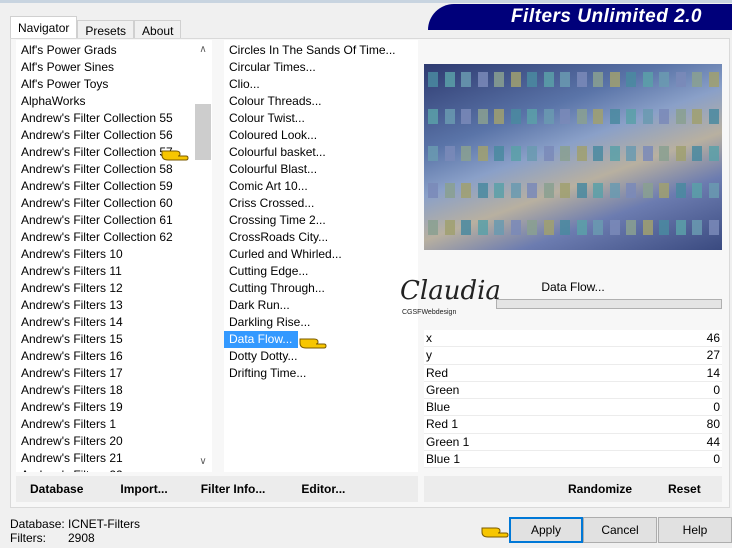 This screenshot has width=732, height=548. Describe the element at coordinates (105, 67) in the screenshot. I see `category-item: Alf's Power Sines` at that location.